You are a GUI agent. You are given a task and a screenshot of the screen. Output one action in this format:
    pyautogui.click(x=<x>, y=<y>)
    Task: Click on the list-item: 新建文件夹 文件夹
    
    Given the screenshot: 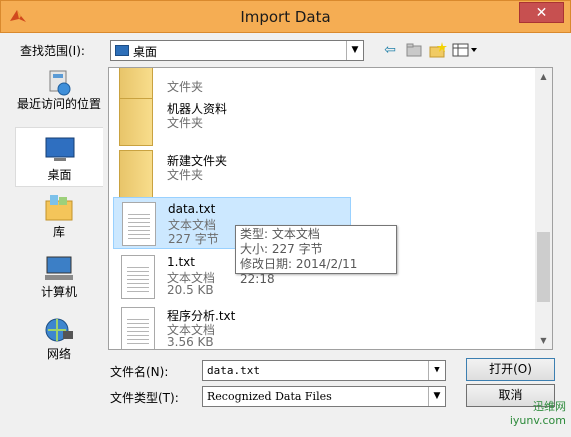 What is the action you would take?
    pyautogui.click(x=232, y=174)
    